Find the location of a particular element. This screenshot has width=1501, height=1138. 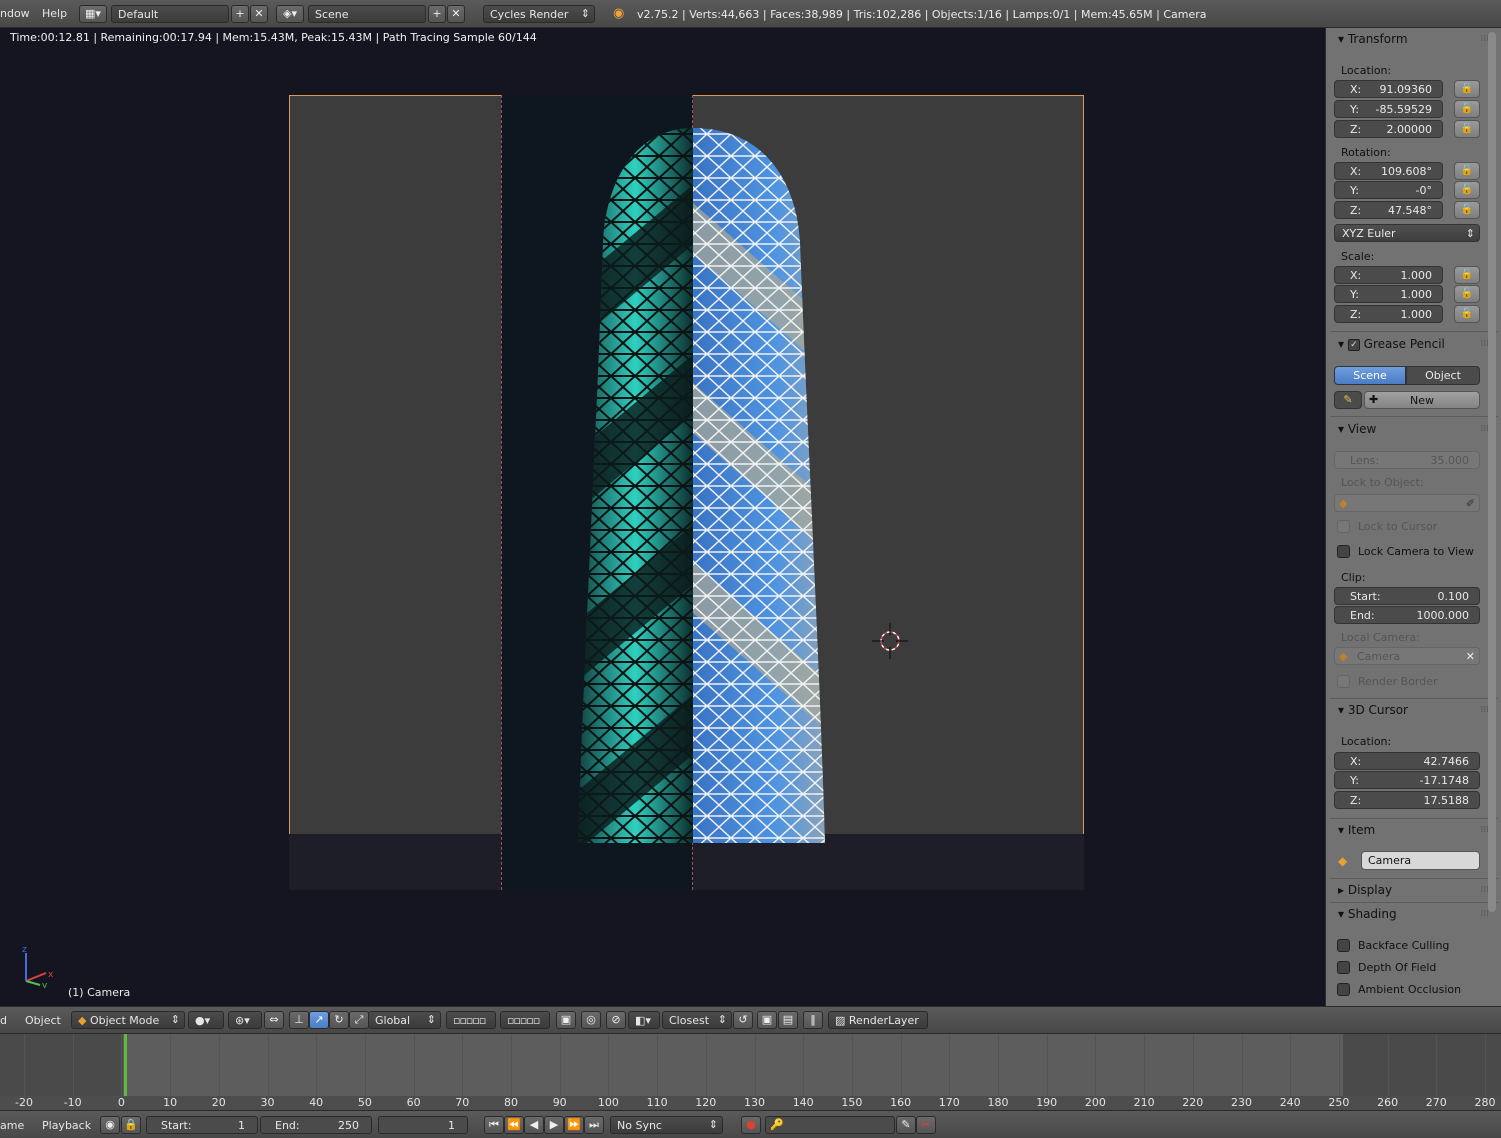

next-keyframe-icon: ⏩ is located at coordinates (574, 1125).